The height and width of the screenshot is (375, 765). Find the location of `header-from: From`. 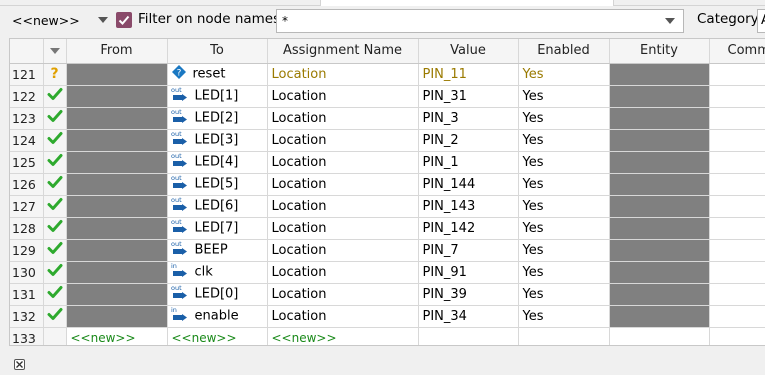

header-from: From is located at coordinates (117, 51).